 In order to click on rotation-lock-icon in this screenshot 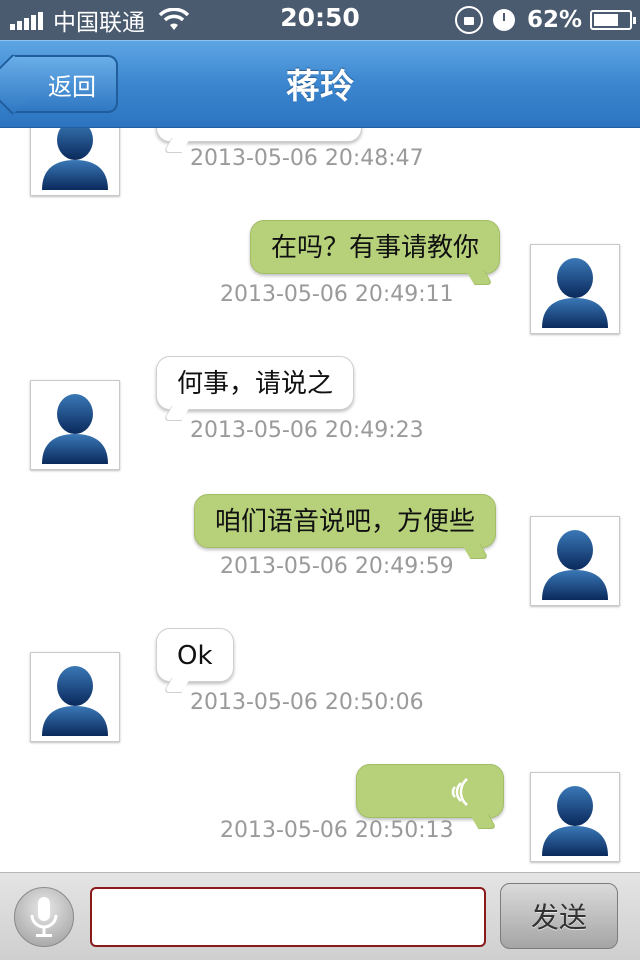, I will do `click(468, 20)`.